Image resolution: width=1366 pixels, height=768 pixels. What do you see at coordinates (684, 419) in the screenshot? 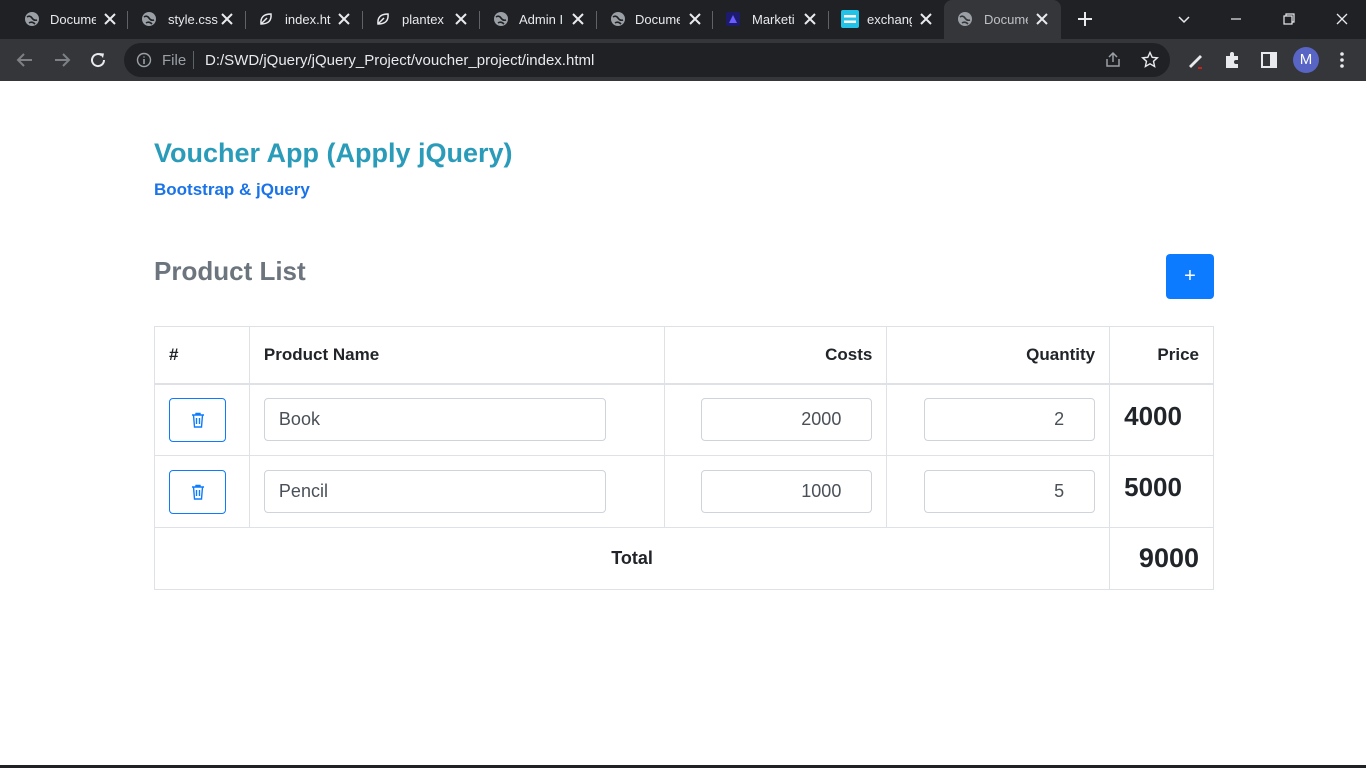
I see `table-row: 4000` at bounding box center [684, 419].